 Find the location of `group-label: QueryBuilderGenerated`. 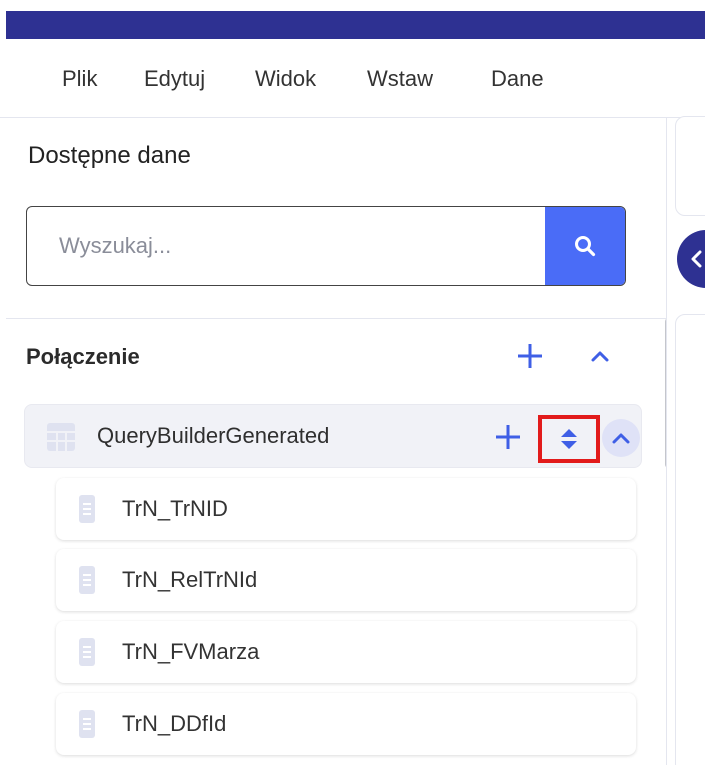

group-label: QueryBuilderGenerated is located at coordinates (213, 435).